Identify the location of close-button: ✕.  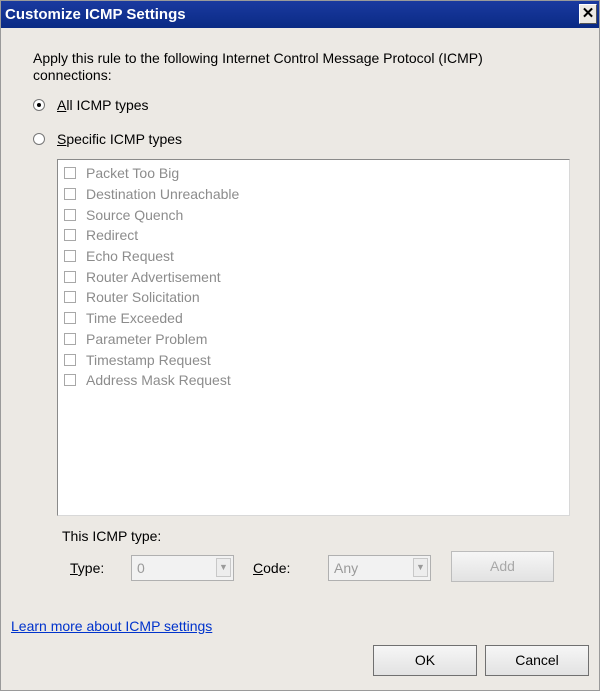
(588, 14).